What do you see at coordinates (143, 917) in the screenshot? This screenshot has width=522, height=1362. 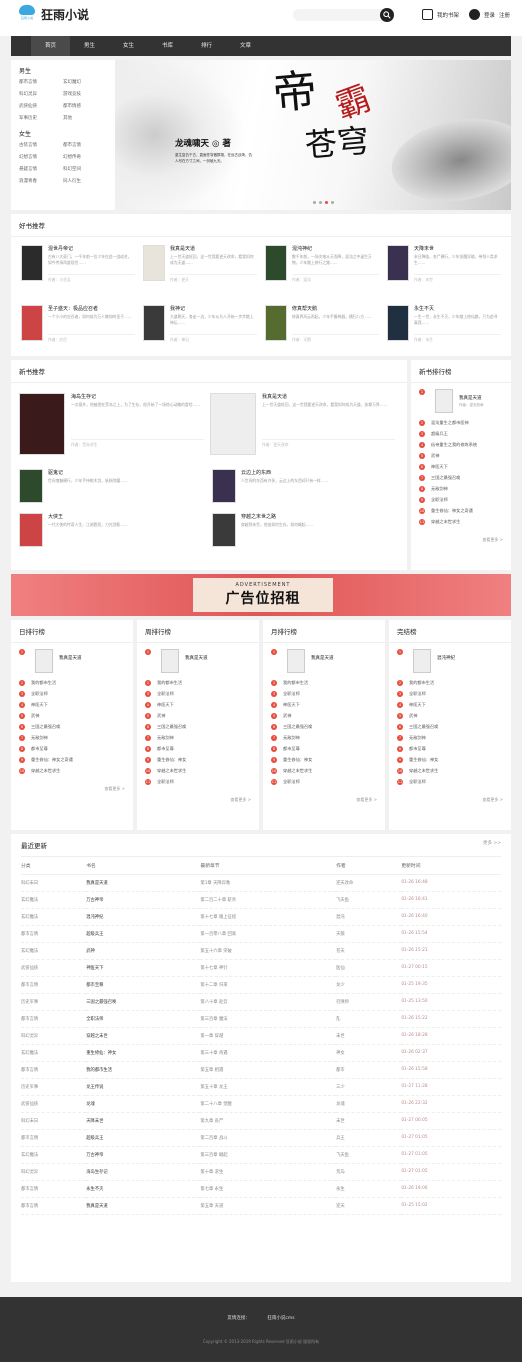 I see `row-book-name: 混沌神纪` at bounding box center [143, 917].